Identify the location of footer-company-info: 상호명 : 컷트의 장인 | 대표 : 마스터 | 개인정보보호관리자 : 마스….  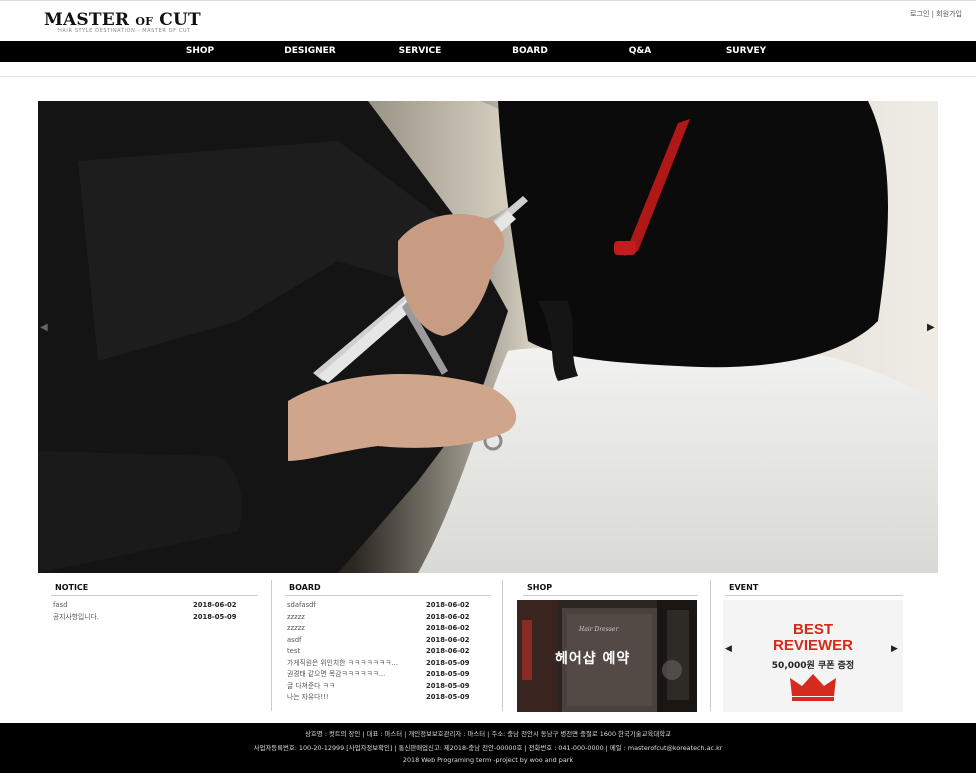
(488, 734).